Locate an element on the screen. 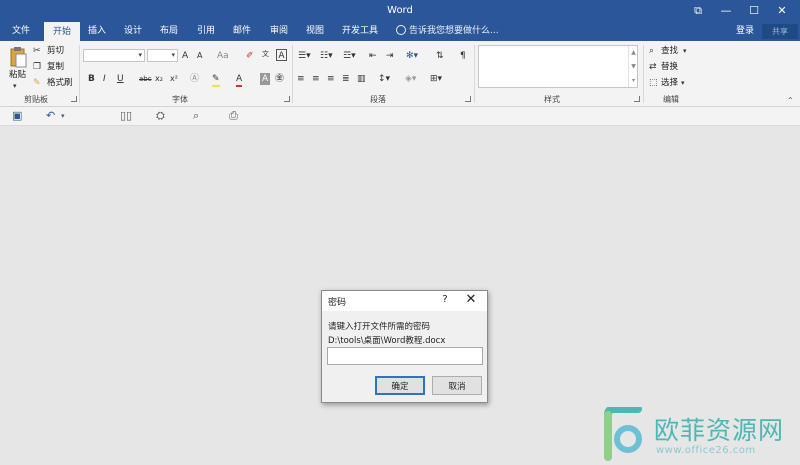  file-path: D:\tools\桌面\Word教程.docx is located at coordinates (387, 341).